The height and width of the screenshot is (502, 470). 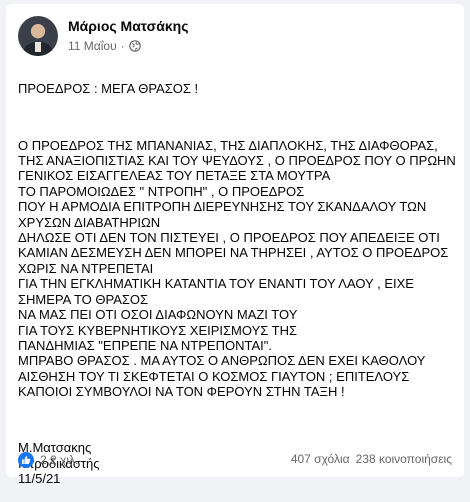 I want to click on post-header: Μάριος Ματσάκης 11 Μαΐου ·, so click(x=233, y=36).